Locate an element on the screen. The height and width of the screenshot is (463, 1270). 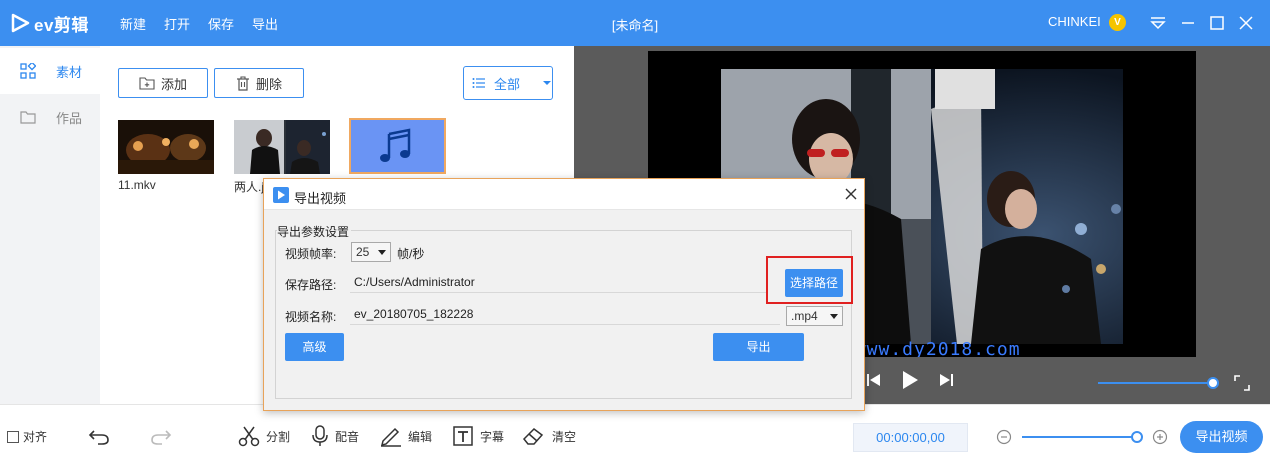
media-thumb-audio is located at coordinates (397, 146).